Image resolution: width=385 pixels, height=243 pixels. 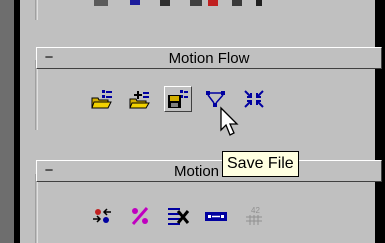 I want to click on transition-link-icon, so click(x=216, y=216).